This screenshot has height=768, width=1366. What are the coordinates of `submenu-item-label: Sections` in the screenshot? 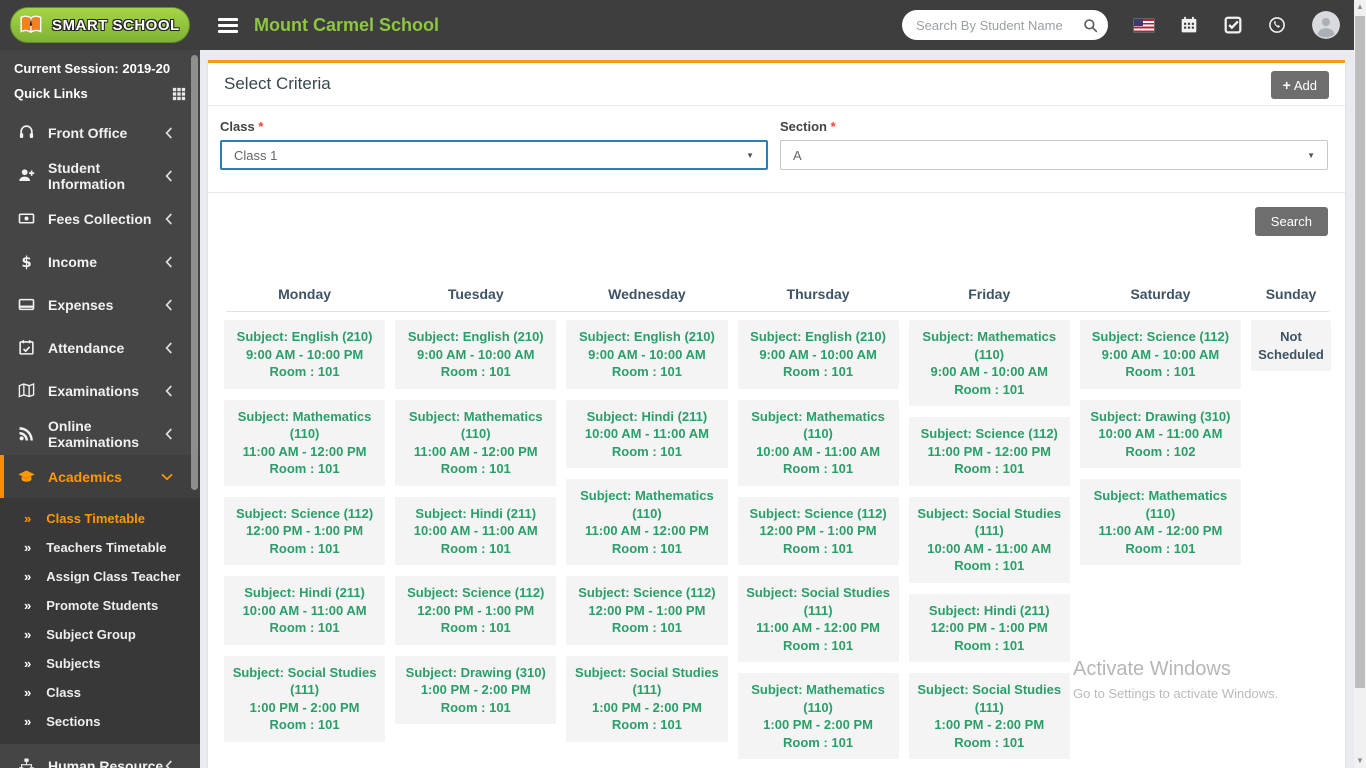 It's located at (73, 721).